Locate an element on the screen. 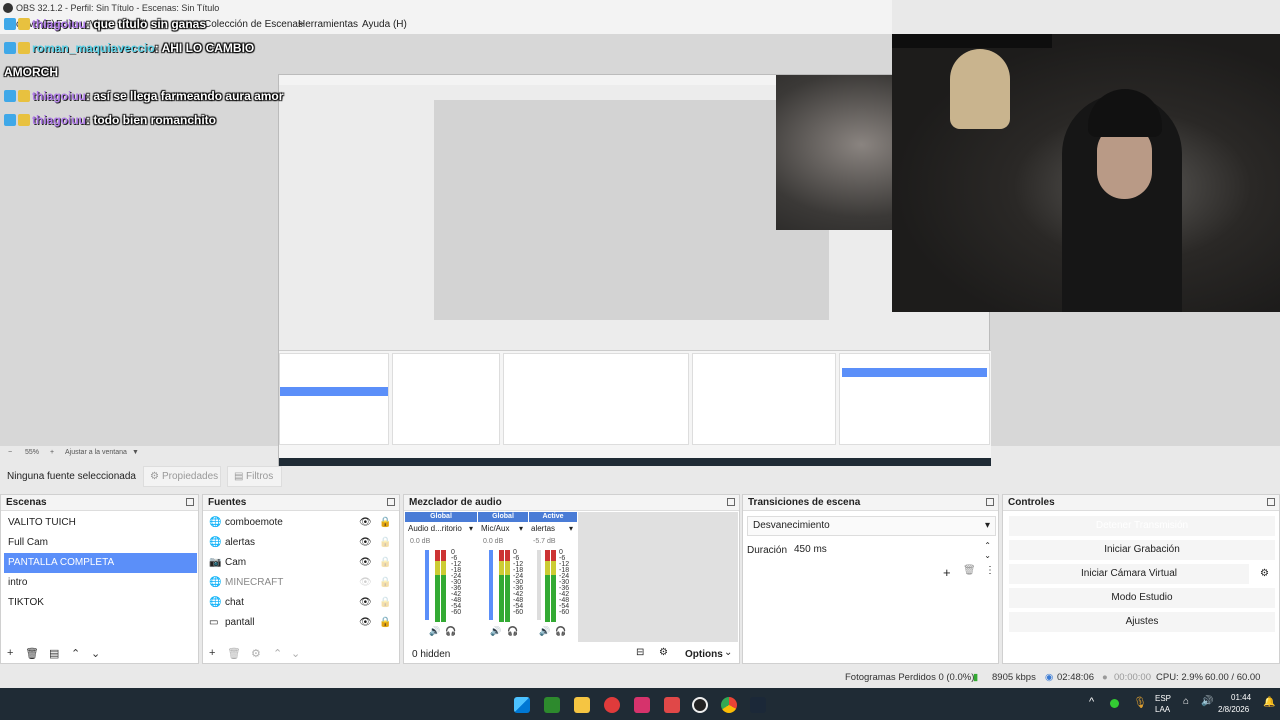 The width and height of the screenshot is (1280, 720). microphone-icon: 🎙 is located at coordinates (1140, 702).